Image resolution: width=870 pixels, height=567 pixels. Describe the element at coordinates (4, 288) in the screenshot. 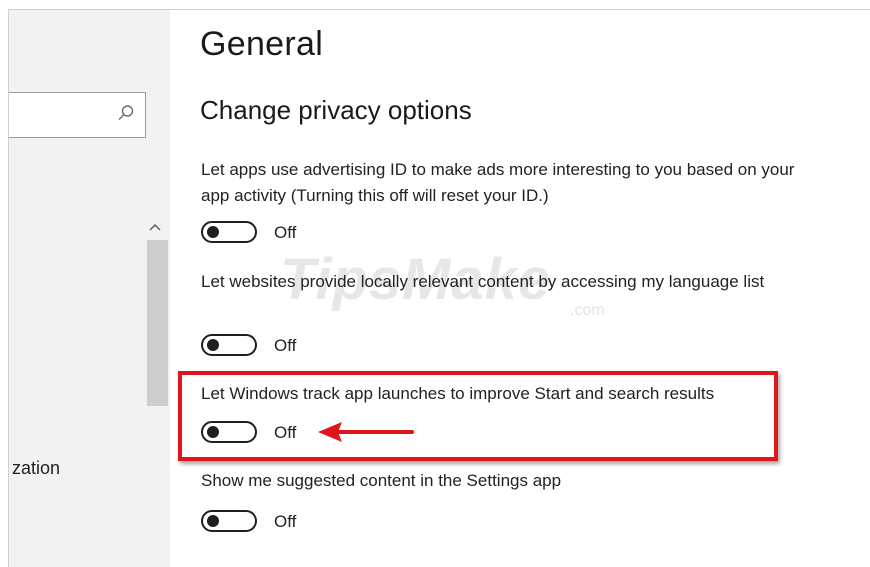

I see `window-left-edge` at that location.